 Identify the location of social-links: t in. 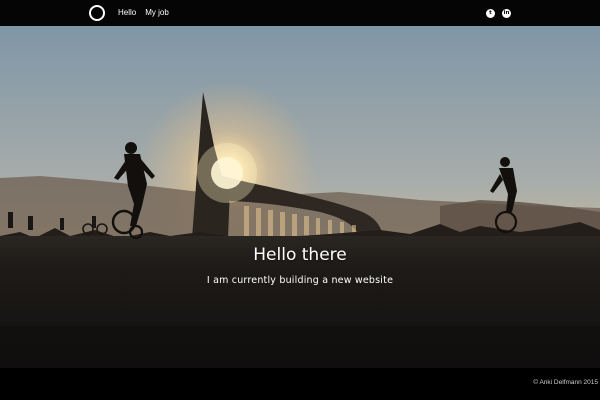
(498, 13).